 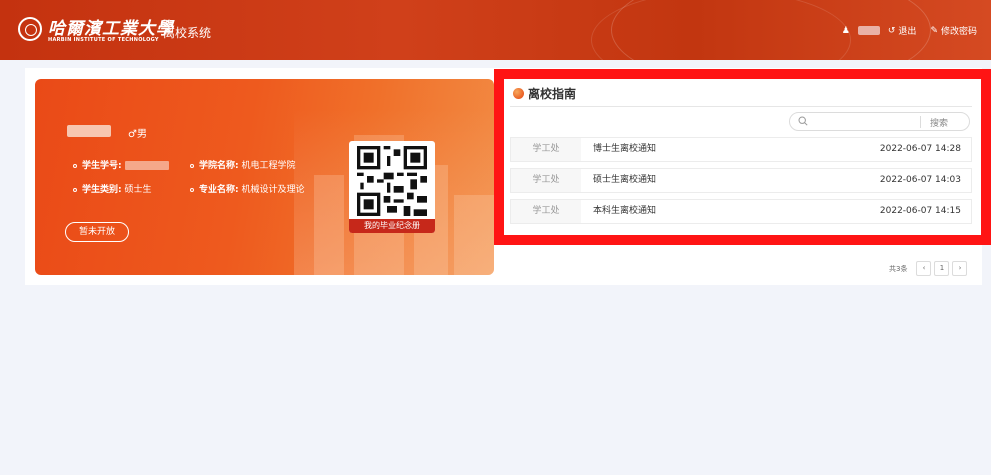 I want to click on item-title: 本科生离校通知, so click(x=624, y=211).